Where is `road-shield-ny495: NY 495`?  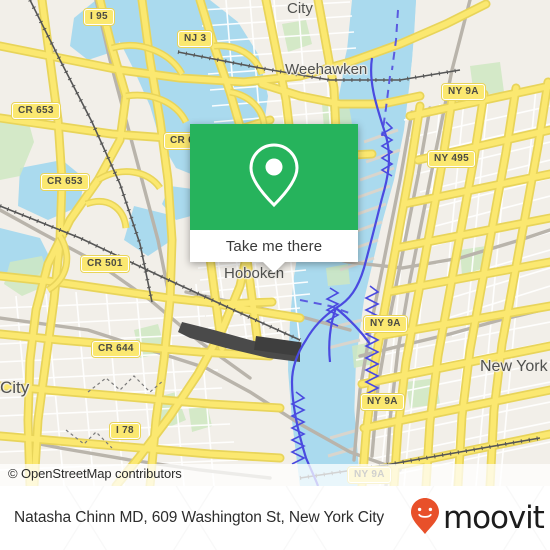
road-shield-ny495: NY 495 is located at coordinates (451, 159).